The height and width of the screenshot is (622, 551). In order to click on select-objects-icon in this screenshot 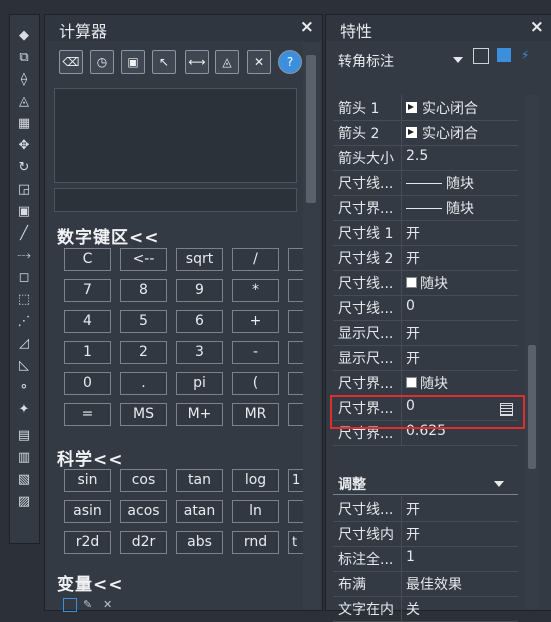, I will do `click(504, 55)`.